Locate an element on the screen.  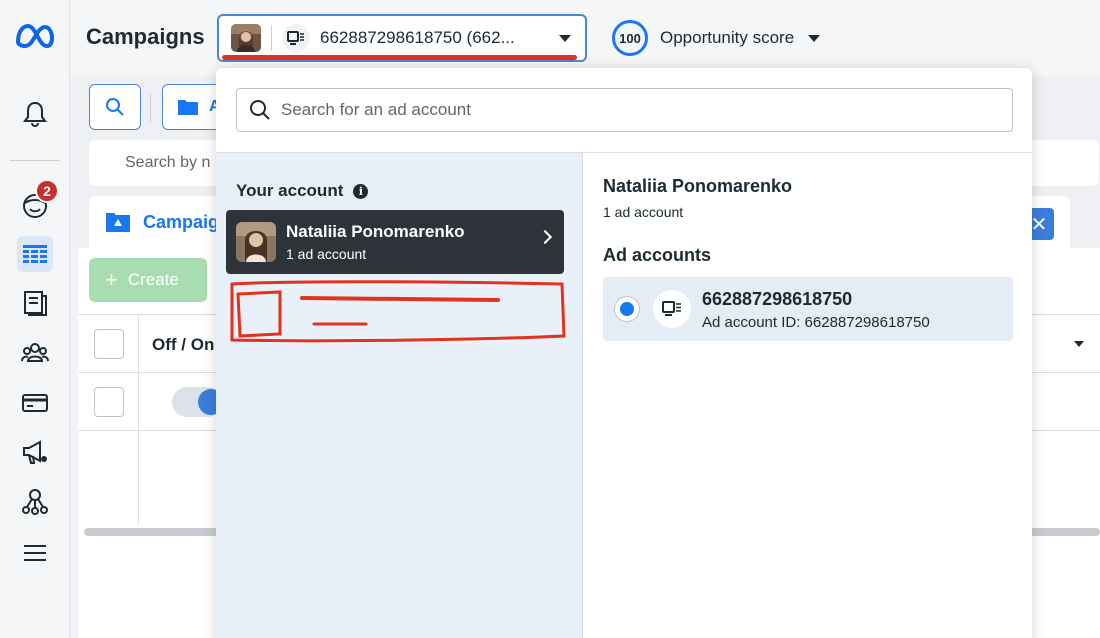
ad-account-radio is located at coordinates (627, 309).